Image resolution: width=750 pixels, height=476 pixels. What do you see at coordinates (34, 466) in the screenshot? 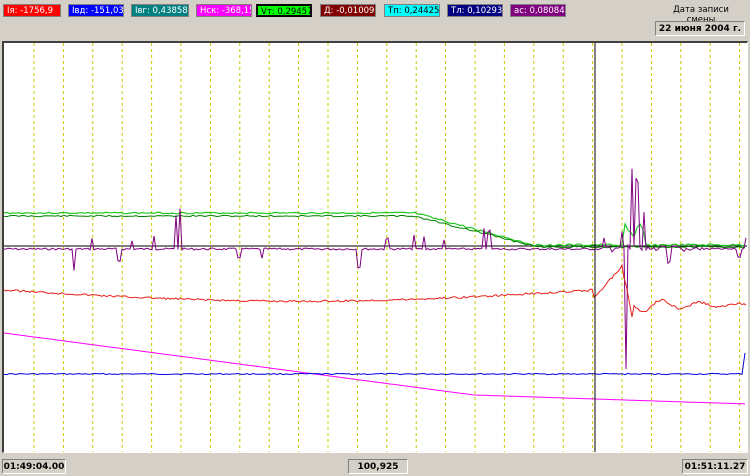
I see `start-time-readout: 01:49:04.00` at bounding box center [34, 466].